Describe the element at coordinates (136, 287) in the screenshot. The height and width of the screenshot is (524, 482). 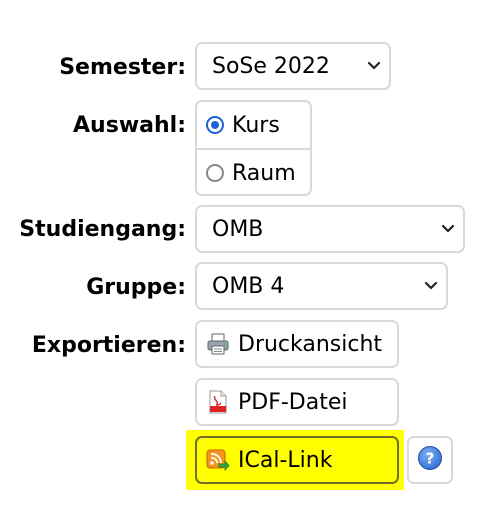
I see `gruppe-label: Gruppe:` at that location.